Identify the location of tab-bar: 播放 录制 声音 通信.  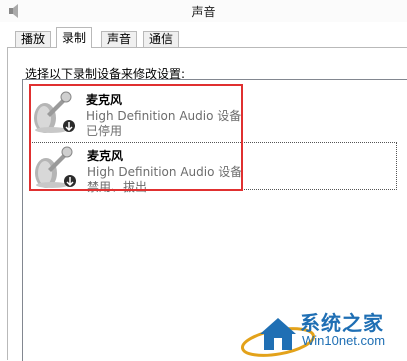
(203, 35).